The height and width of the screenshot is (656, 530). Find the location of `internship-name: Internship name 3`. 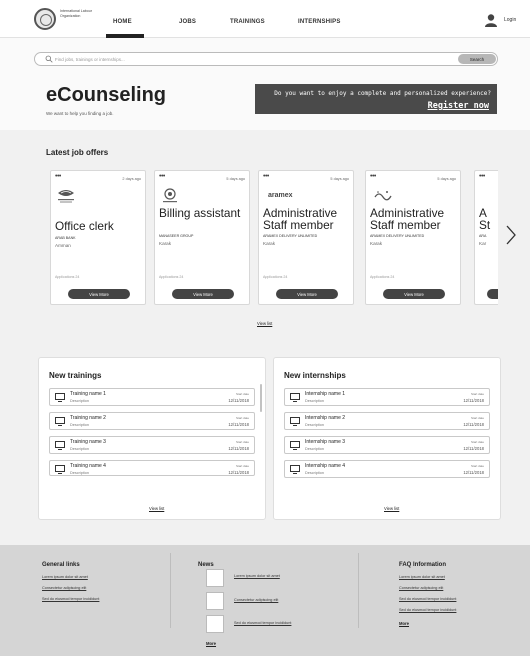

internship-name: Internship name 3 is located at coordinates (325, 442).